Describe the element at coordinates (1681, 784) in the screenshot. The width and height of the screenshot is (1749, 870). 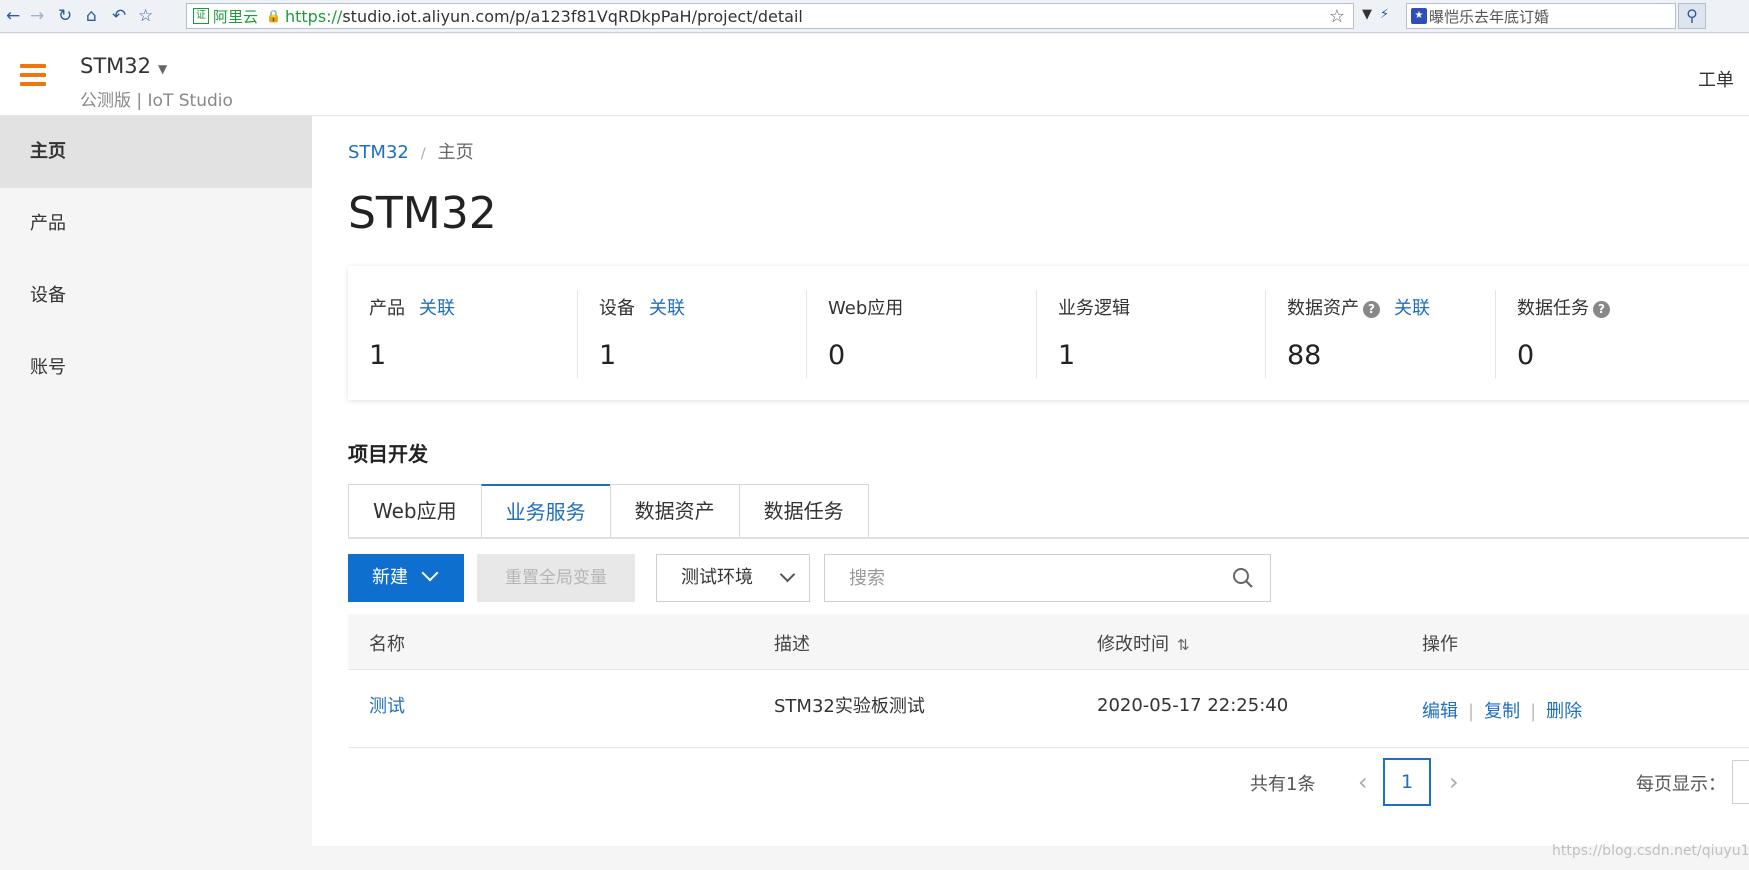
I see `page-size-label: 每页显示：` at that location.